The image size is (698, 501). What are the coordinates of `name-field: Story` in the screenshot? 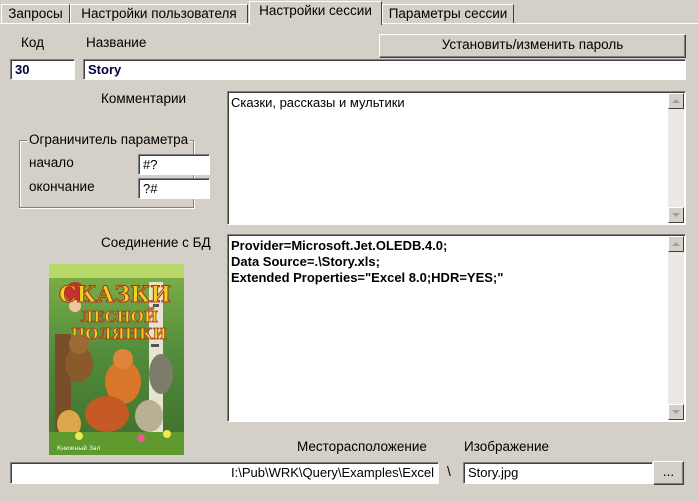 It's located at (384, 69).